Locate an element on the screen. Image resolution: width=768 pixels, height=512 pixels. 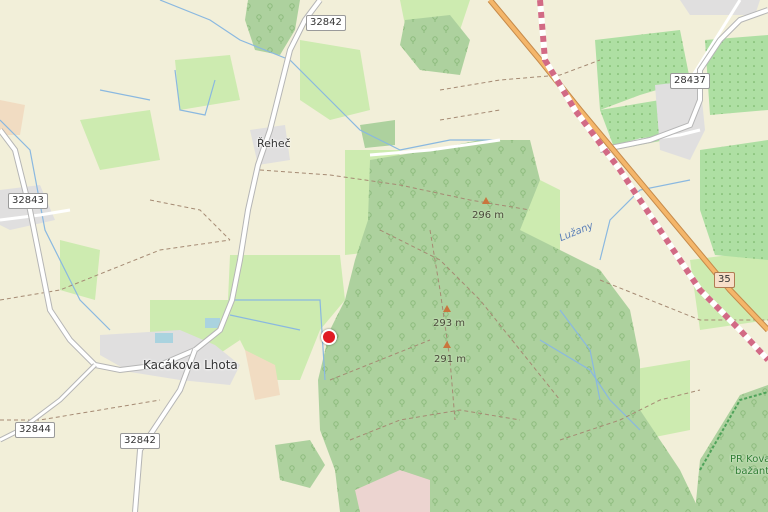
peak-label-296: 296 m is located at coordinates (488, 215).